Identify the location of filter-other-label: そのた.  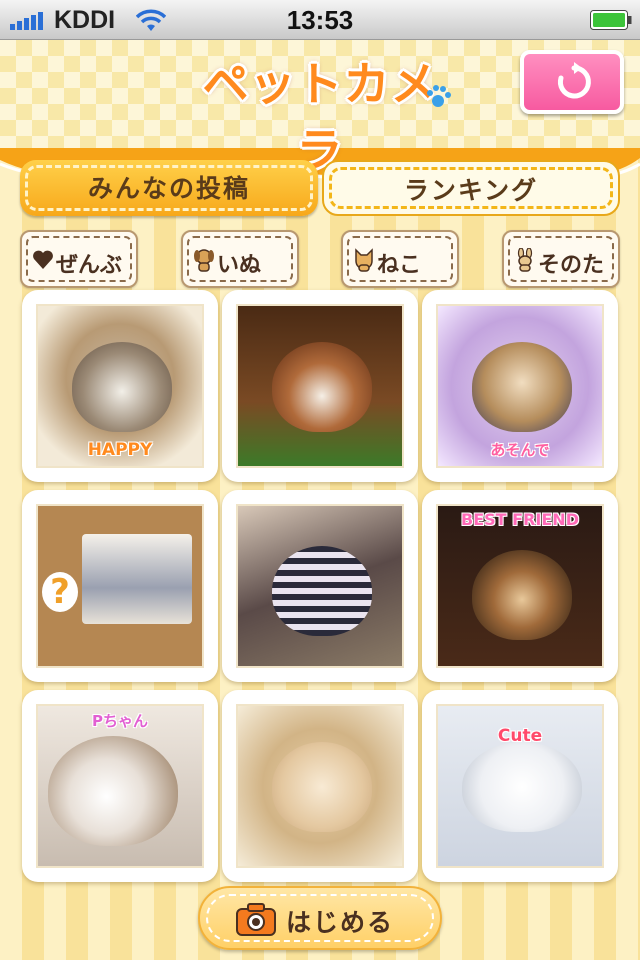
(571, 265).